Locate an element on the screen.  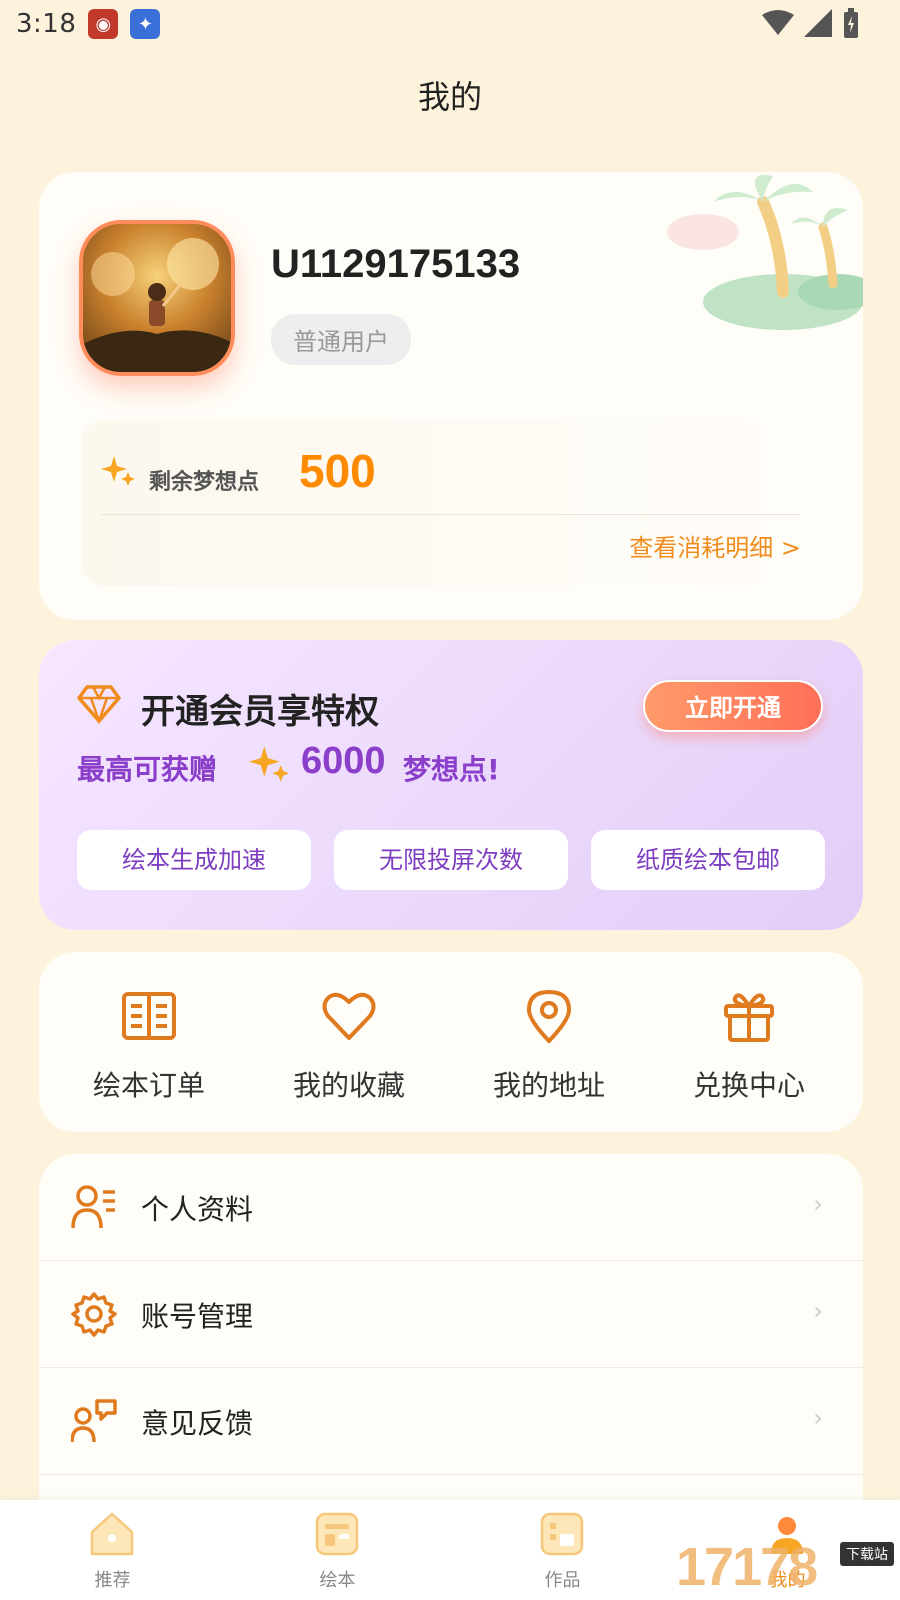
points-value: 500 is located at coordinates (337, 471).